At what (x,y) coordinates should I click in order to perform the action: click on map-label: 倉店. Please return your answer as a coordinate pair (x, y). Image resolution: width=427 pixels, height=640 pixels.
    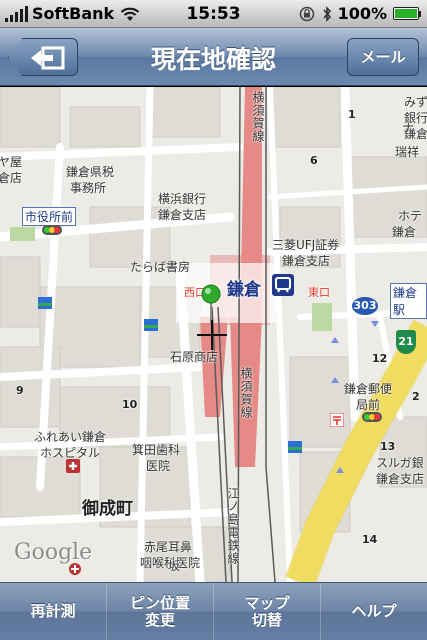
    Looking at the image, I should click on (11, 178).